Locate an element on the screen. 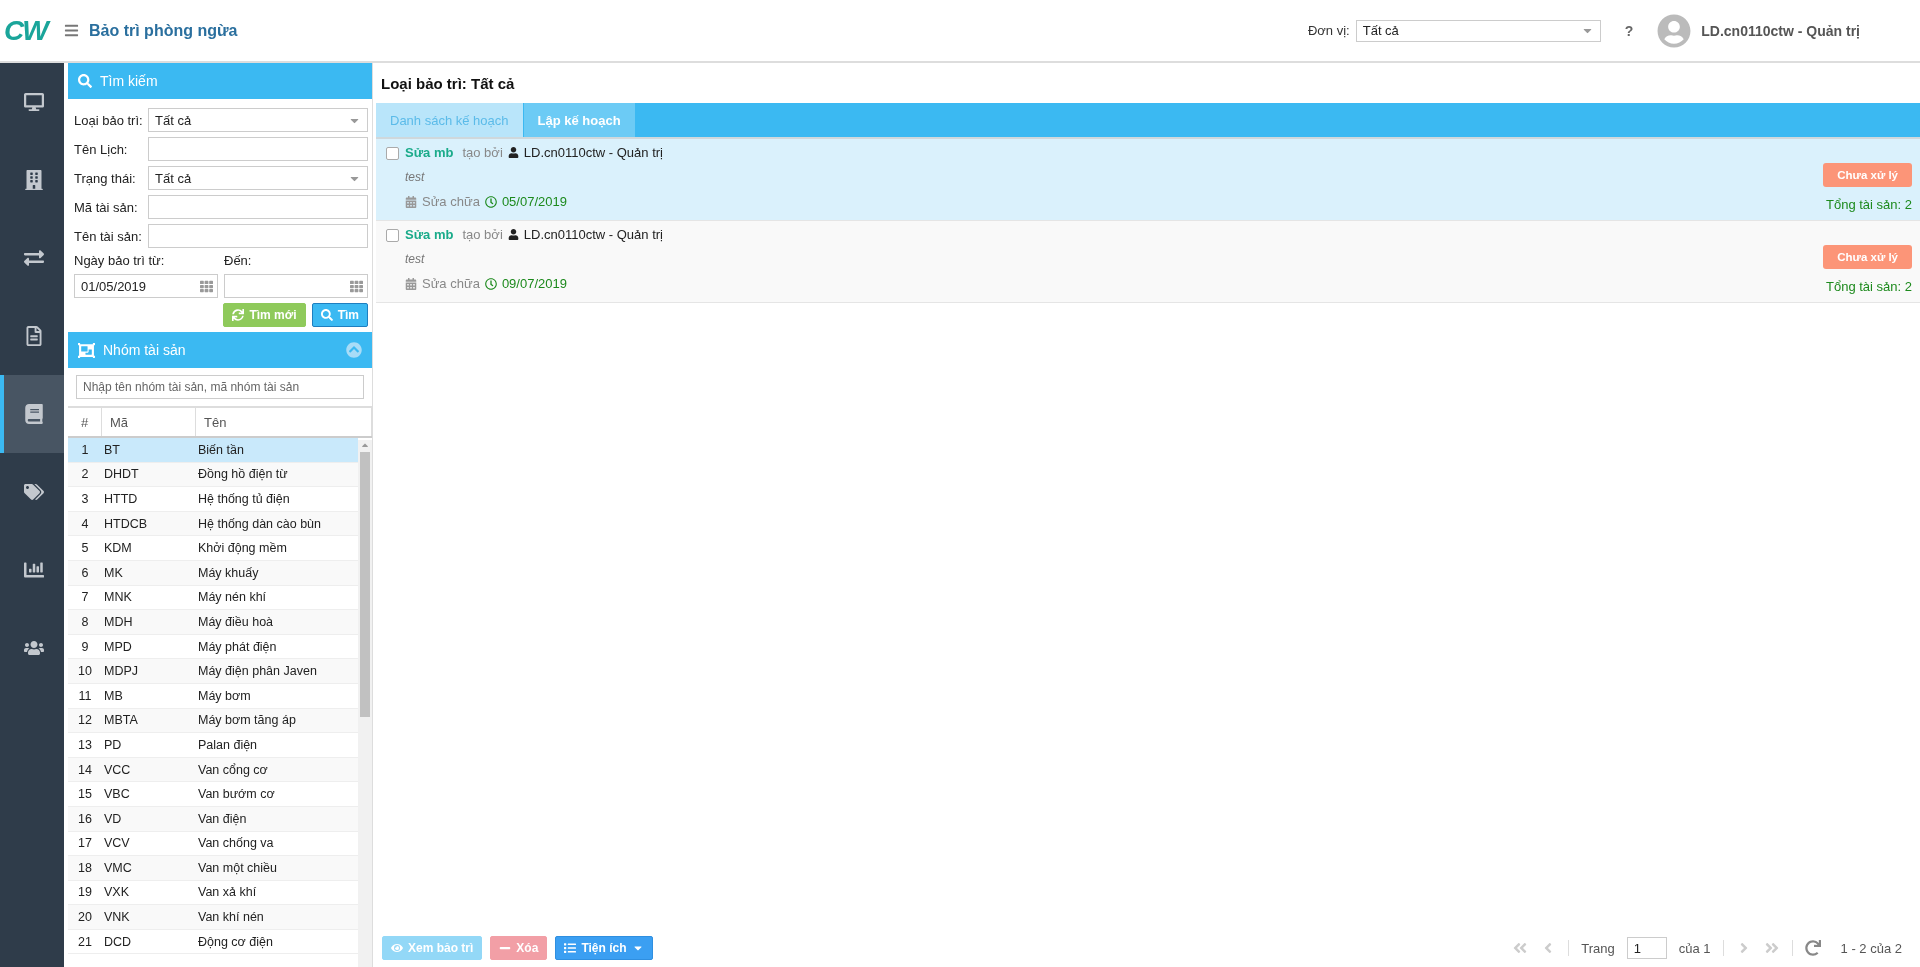  table-cell-text: 15 is located at coordinates (85, 795).